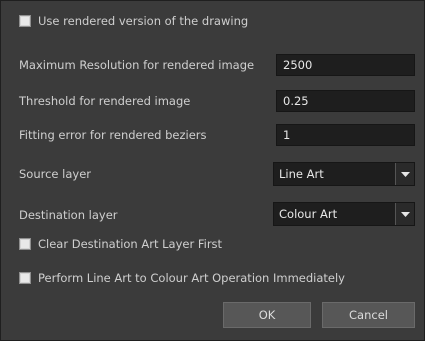  Describe the element at coordinates (344, 214) in the screenshot. I see `destination-layer-select: Colour Art` at that location.